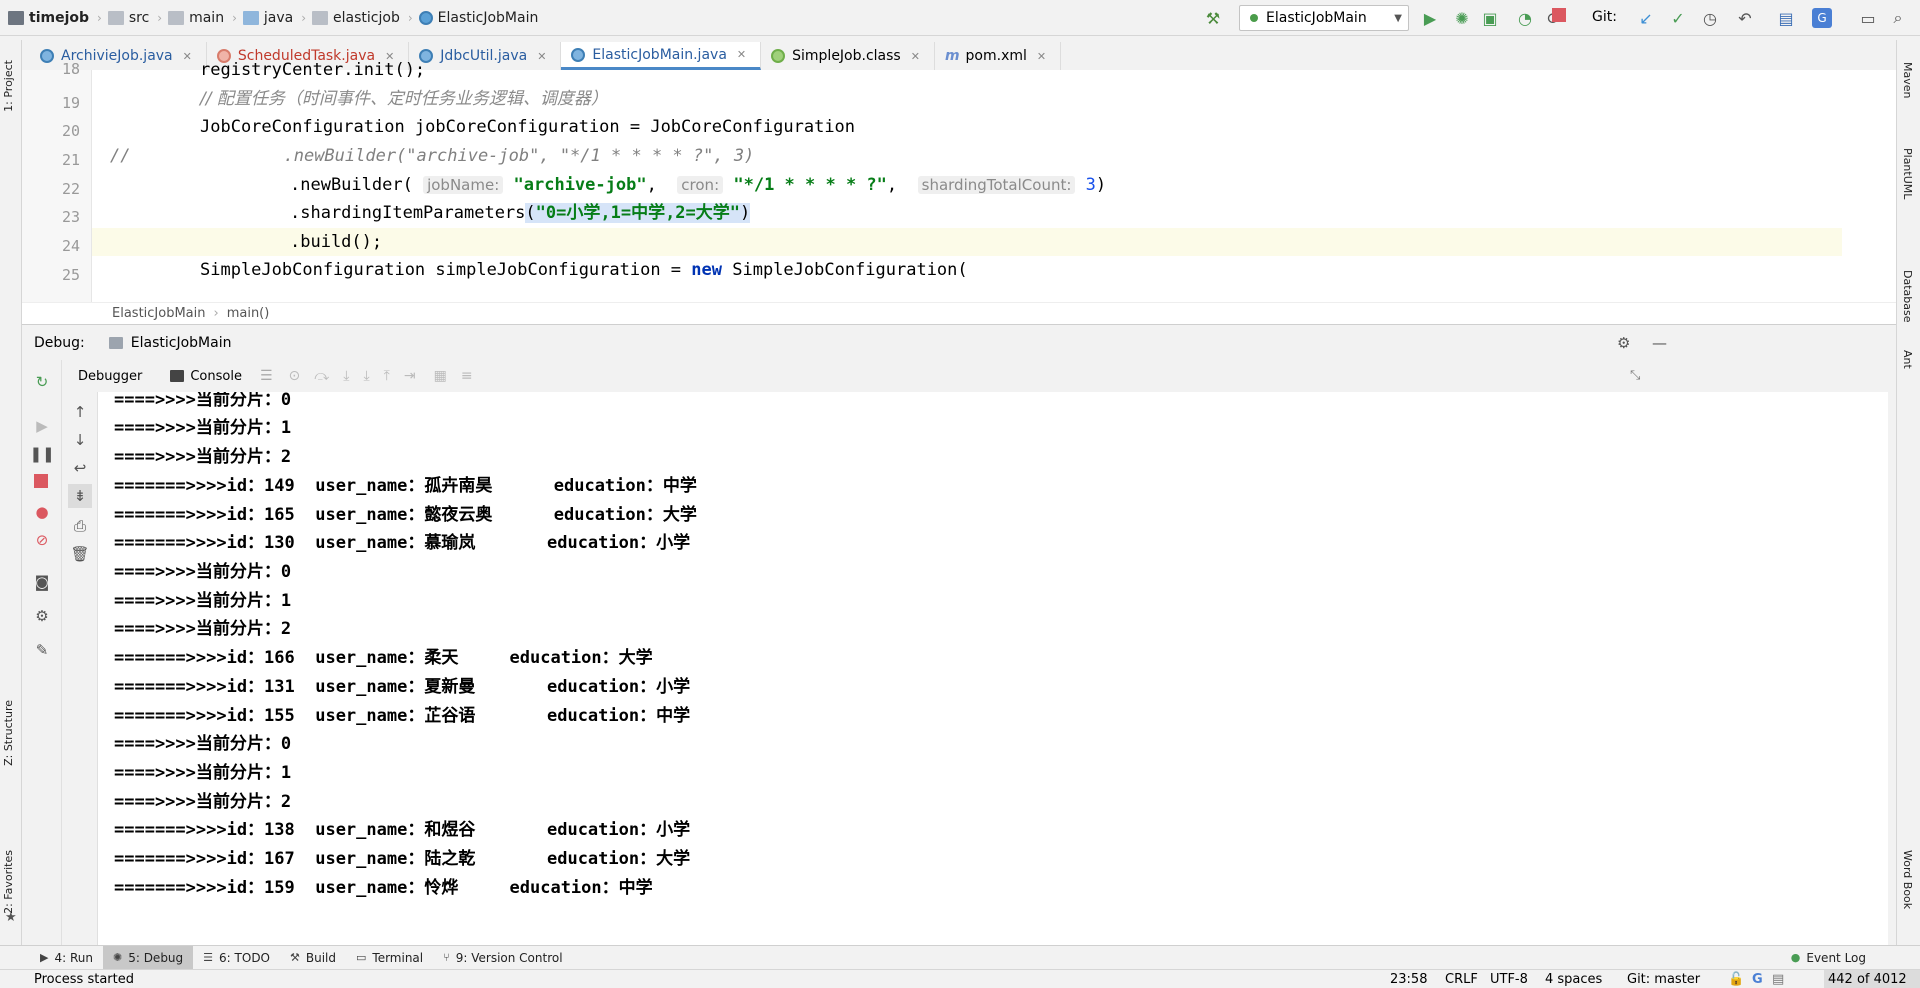 The height and width of the screenshot is (988, 1920). Describe the element at coordinates (365, 18) in the screenshot. I see `breadcrumb-package: elasticjob ›` at that location.